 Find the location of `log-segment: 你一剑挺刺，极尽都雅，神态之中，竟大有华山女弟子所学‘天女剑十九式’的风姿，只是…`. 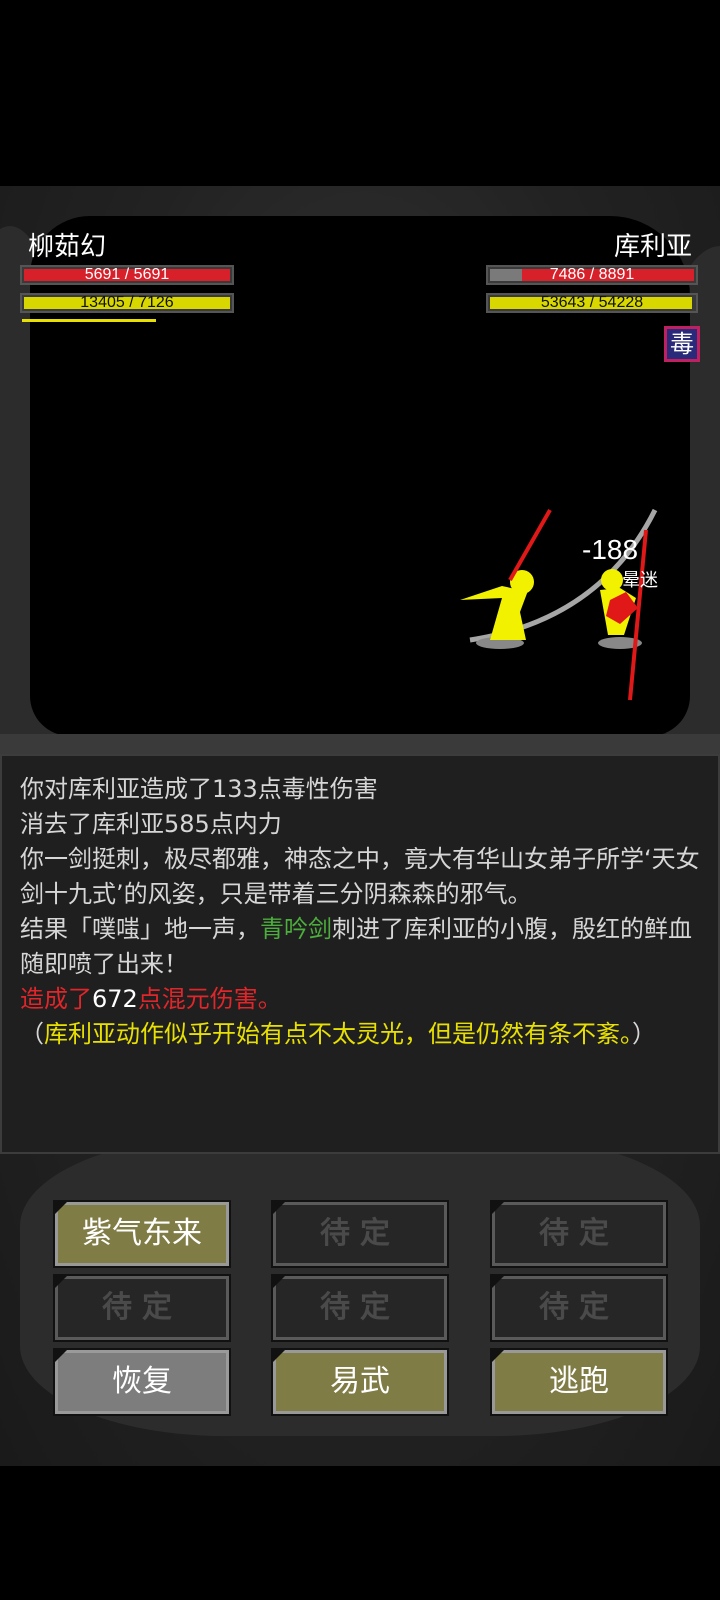

log-segment: 你一剑挺刺，极尽都雅，神态之中，竟大有华山女弟子所学‘天女剑十九式’的风姿，只是… is located at coordinates (360, 876).